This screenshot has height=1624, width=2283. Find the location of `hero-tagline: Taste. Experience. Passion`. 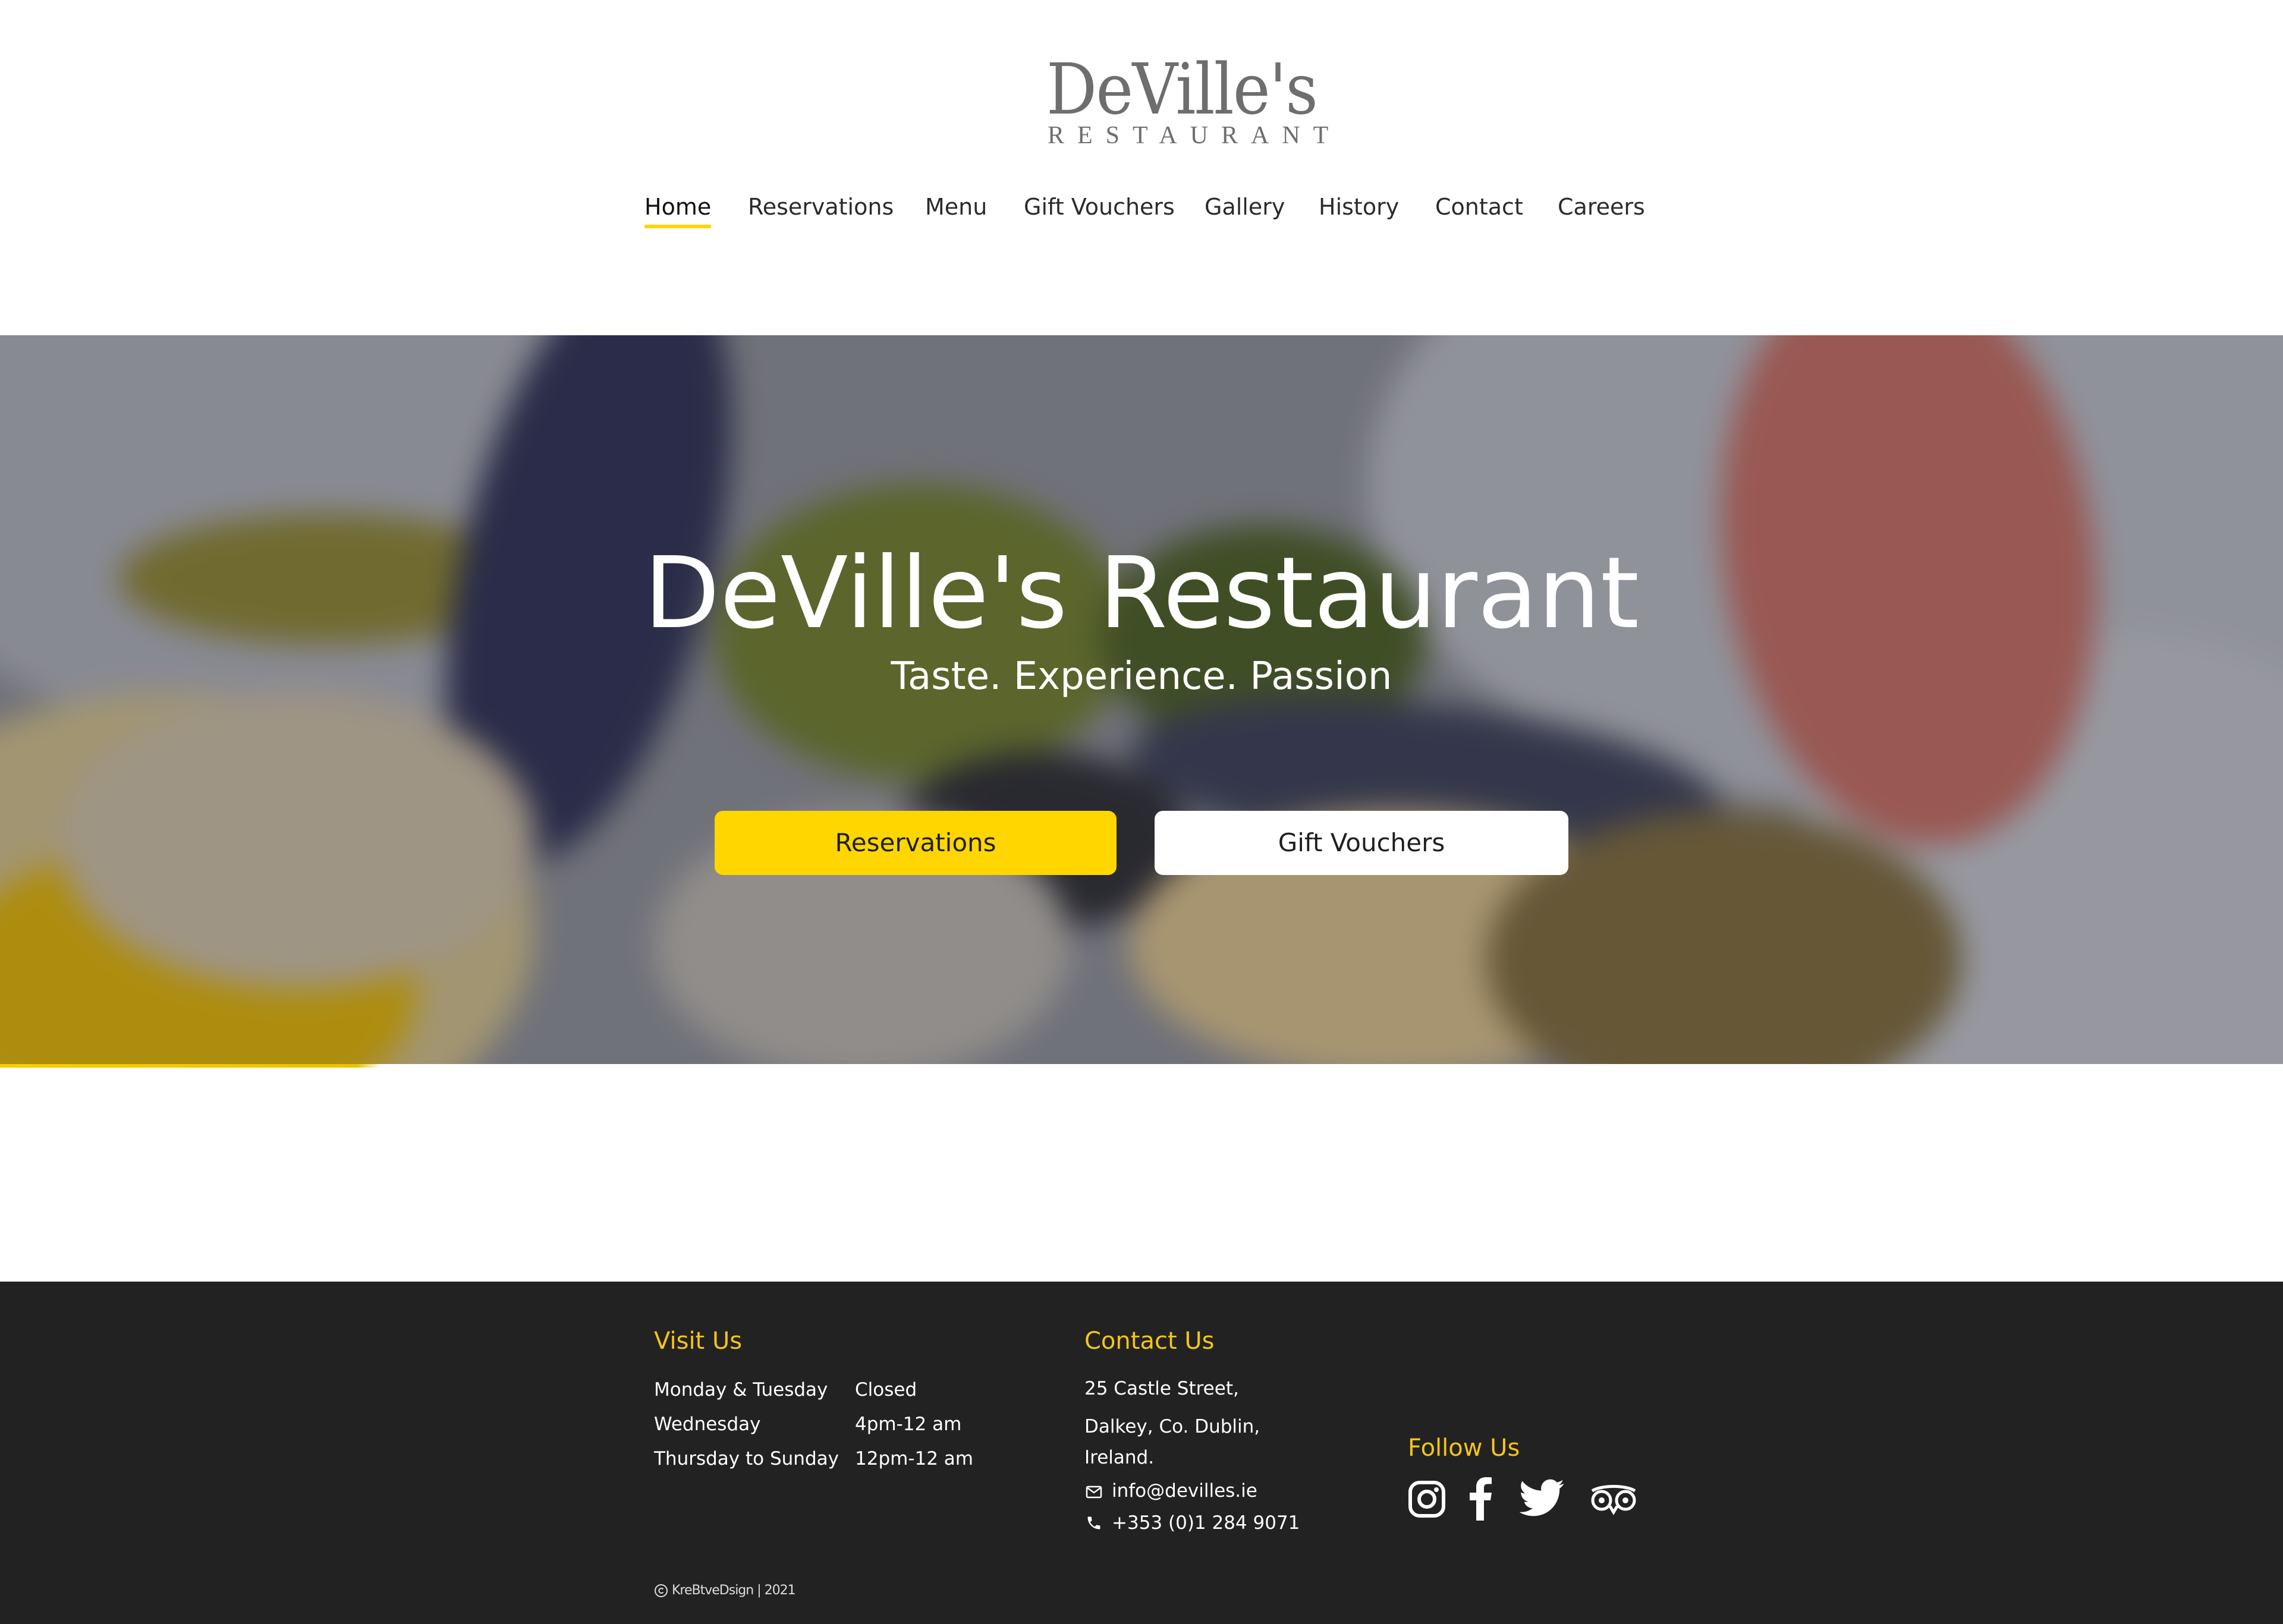

hero-tagline: Taste. Experience. Passion is located at coordinates (1141, 676).